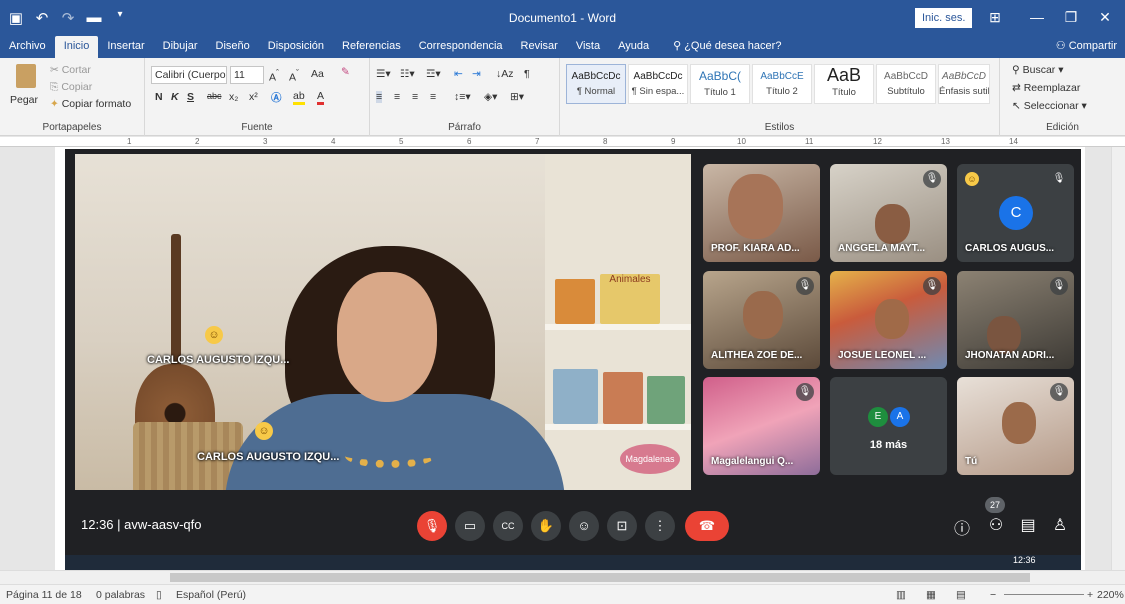 Image resolution: width=1125 pixels, height=604 pixels. I want to click on font-size-combo: 11, so click(247, 75).